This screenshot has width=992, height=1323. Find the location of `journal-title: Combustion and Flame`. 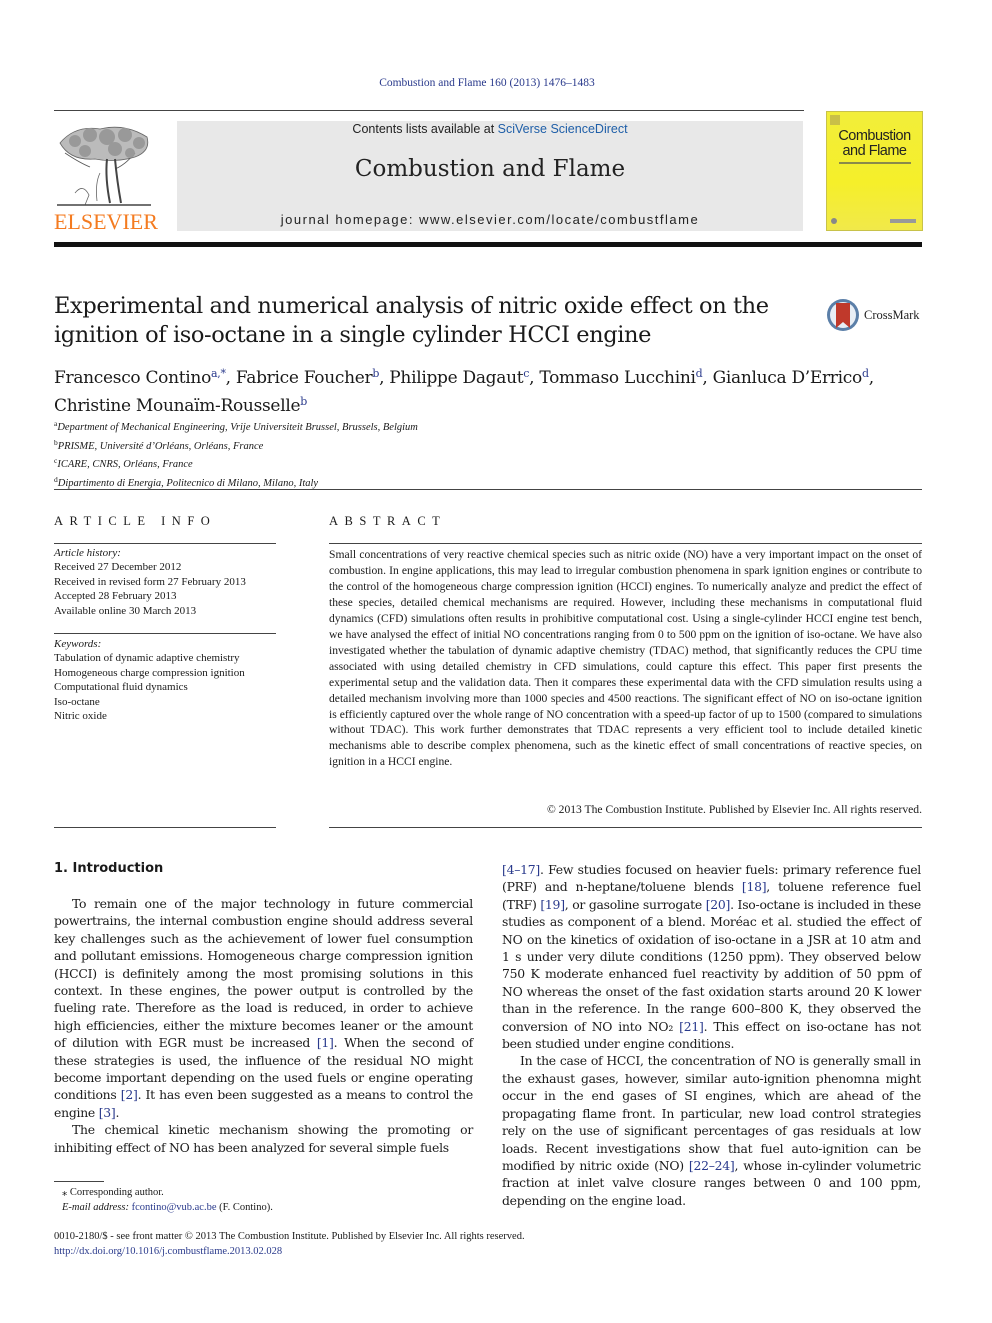

journal-title: Combustion and Flame is located at coordinates (490, 169).